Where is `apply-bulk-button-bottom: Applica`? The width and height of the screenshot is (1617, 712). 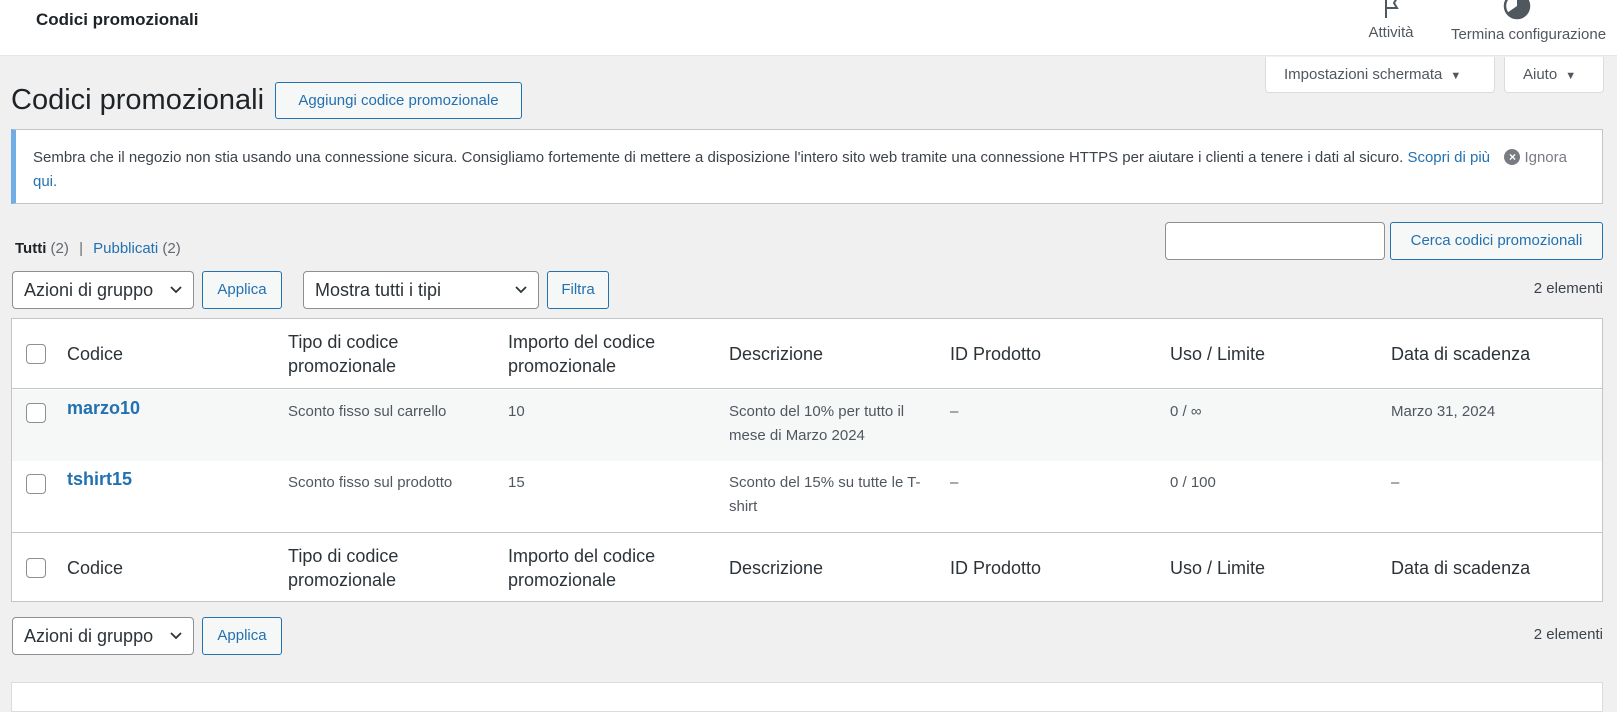 apply-bulk-button-bottom: Applica is located at coordinates (242, 636).